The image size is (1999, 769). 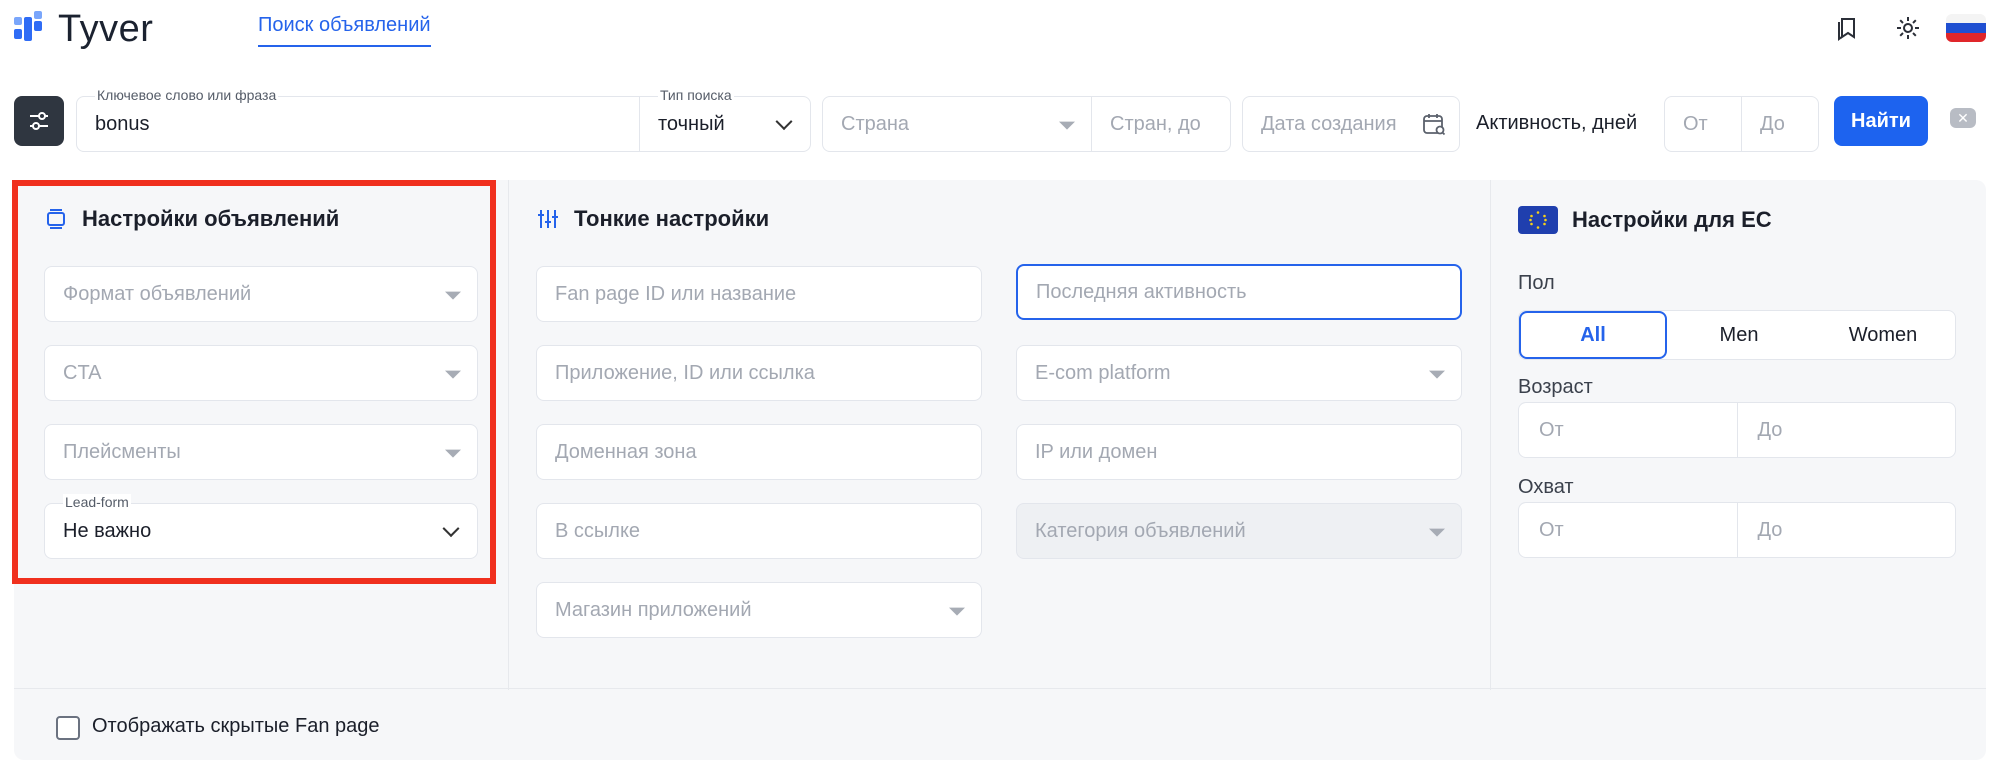 What do you see at coordinates (1538, 220) in the screenshot?
I see `eu-flag-icon` at bounding box center [1538, 220].